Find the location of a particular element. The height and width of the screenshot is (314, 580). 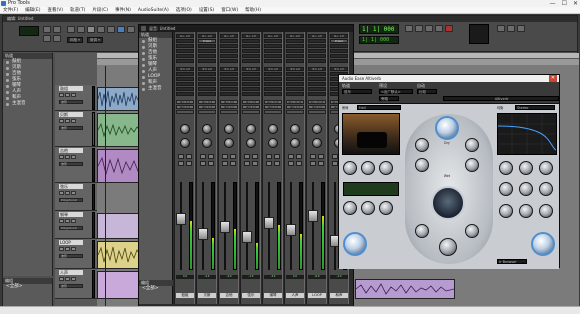

plugin-bypass-button: 旁路 is located at coordinates (389, 98).